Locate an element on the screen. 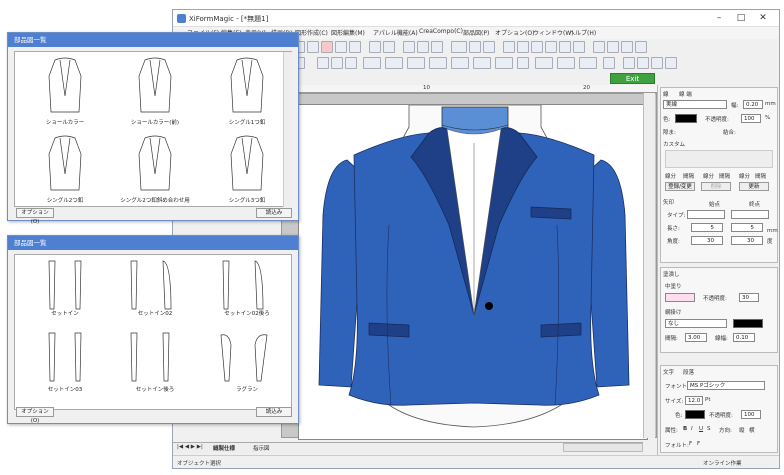 The image size is (784, 475). start-type-select is located at coordinates (706, 214).